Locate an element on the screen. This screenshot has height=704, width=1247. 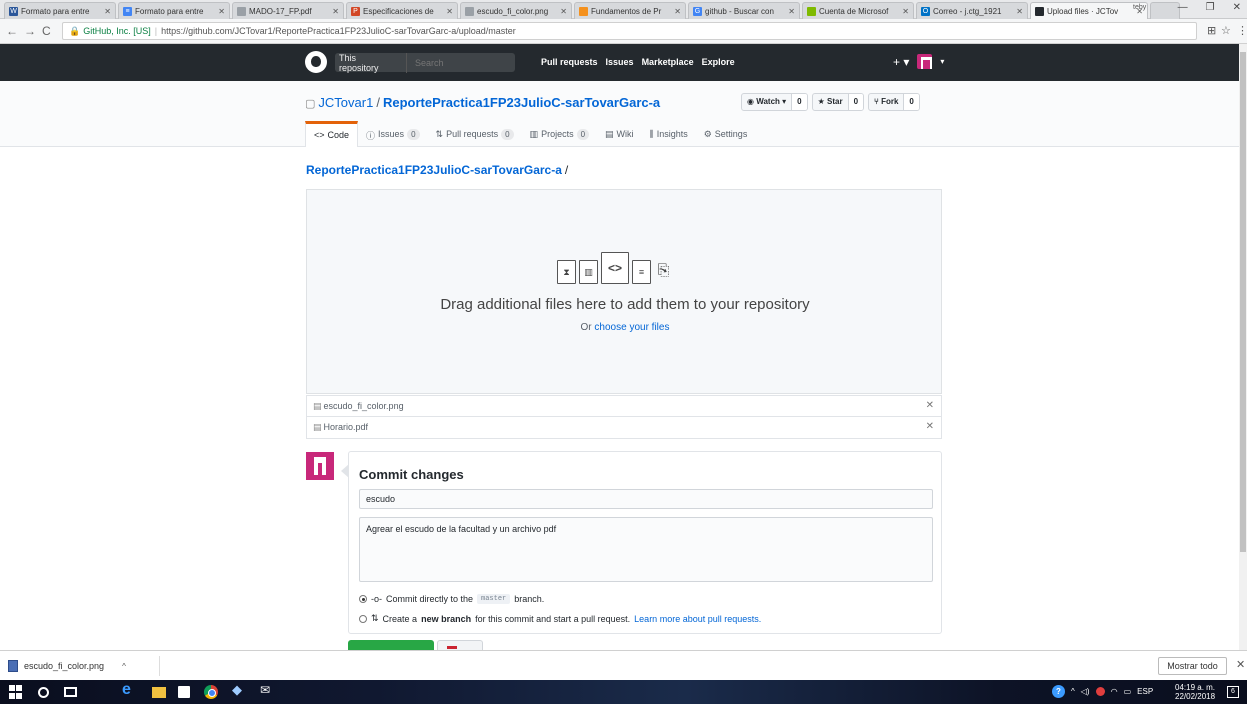
volume-icon: ◁) is located at coordinates (1085, 691).